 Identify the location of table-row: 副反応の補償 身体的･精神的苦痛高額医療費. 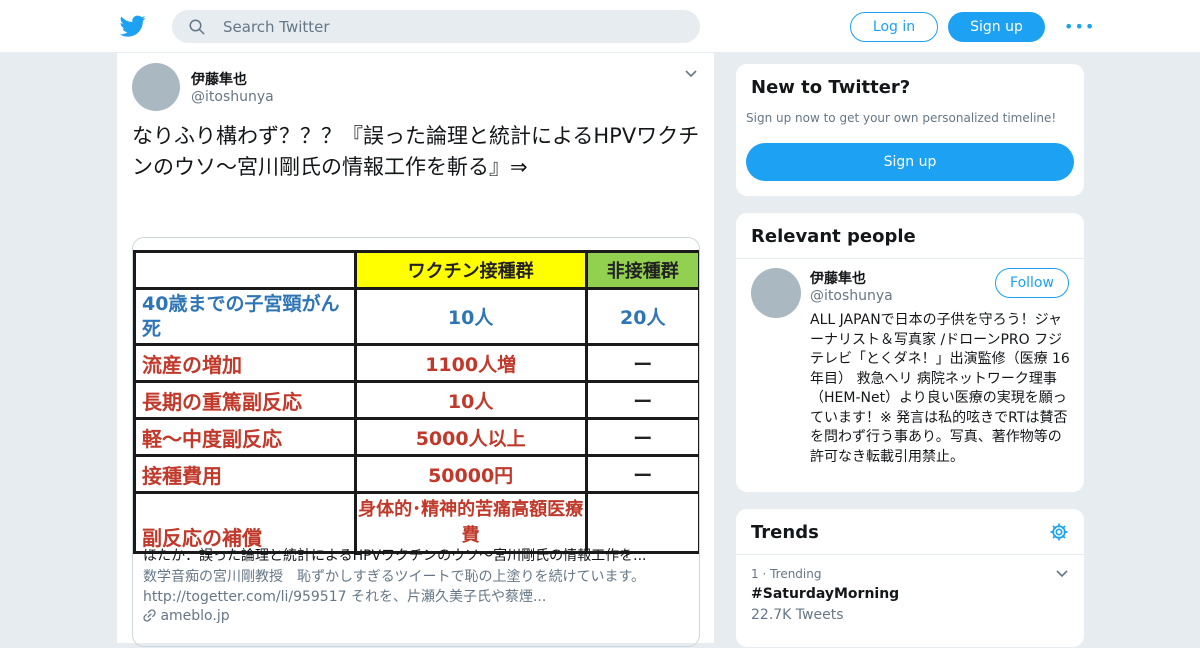
(416, 522).